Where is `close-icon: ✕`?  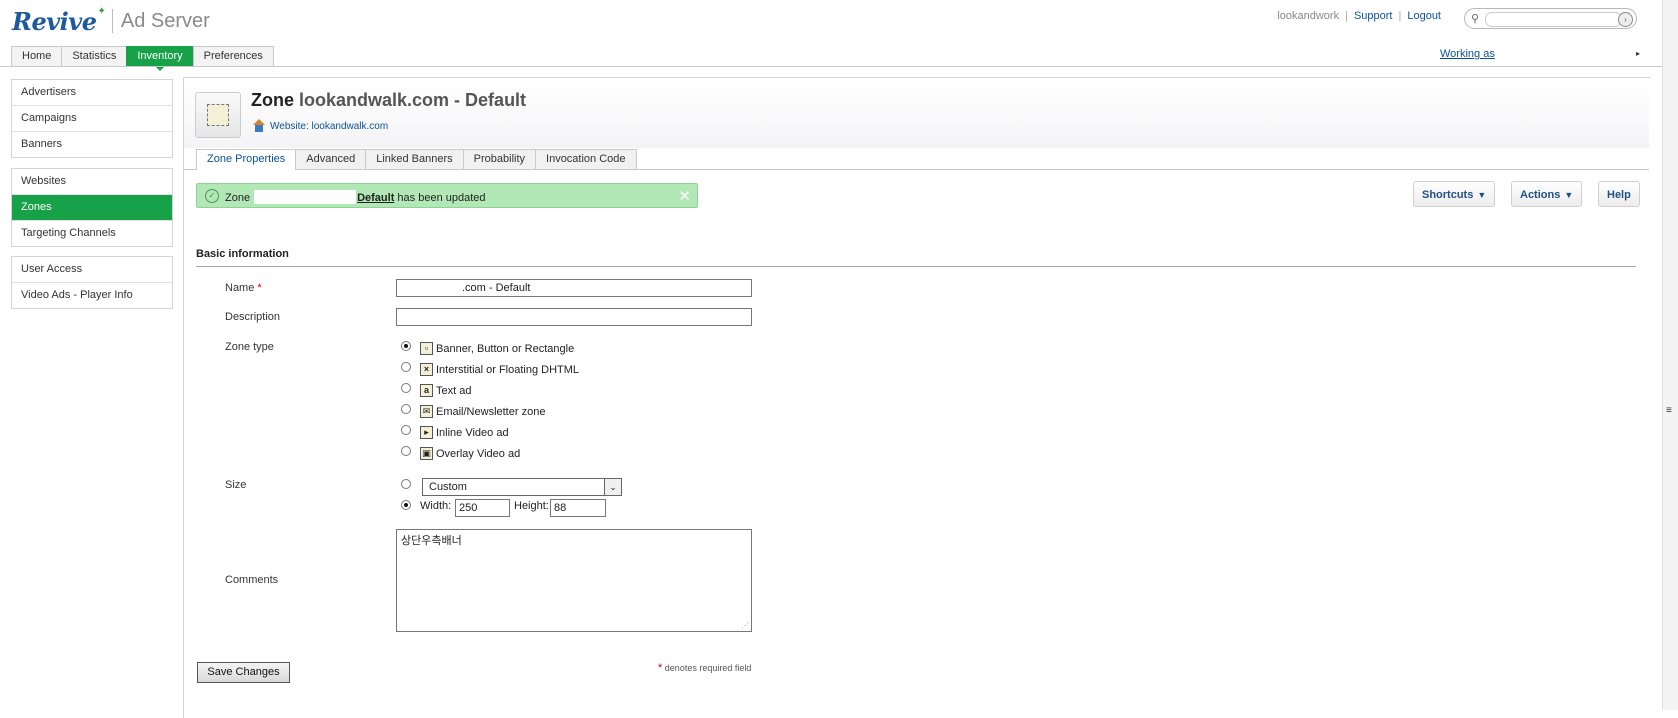
close-icon: ✕ is located at coordinates (684, 196).